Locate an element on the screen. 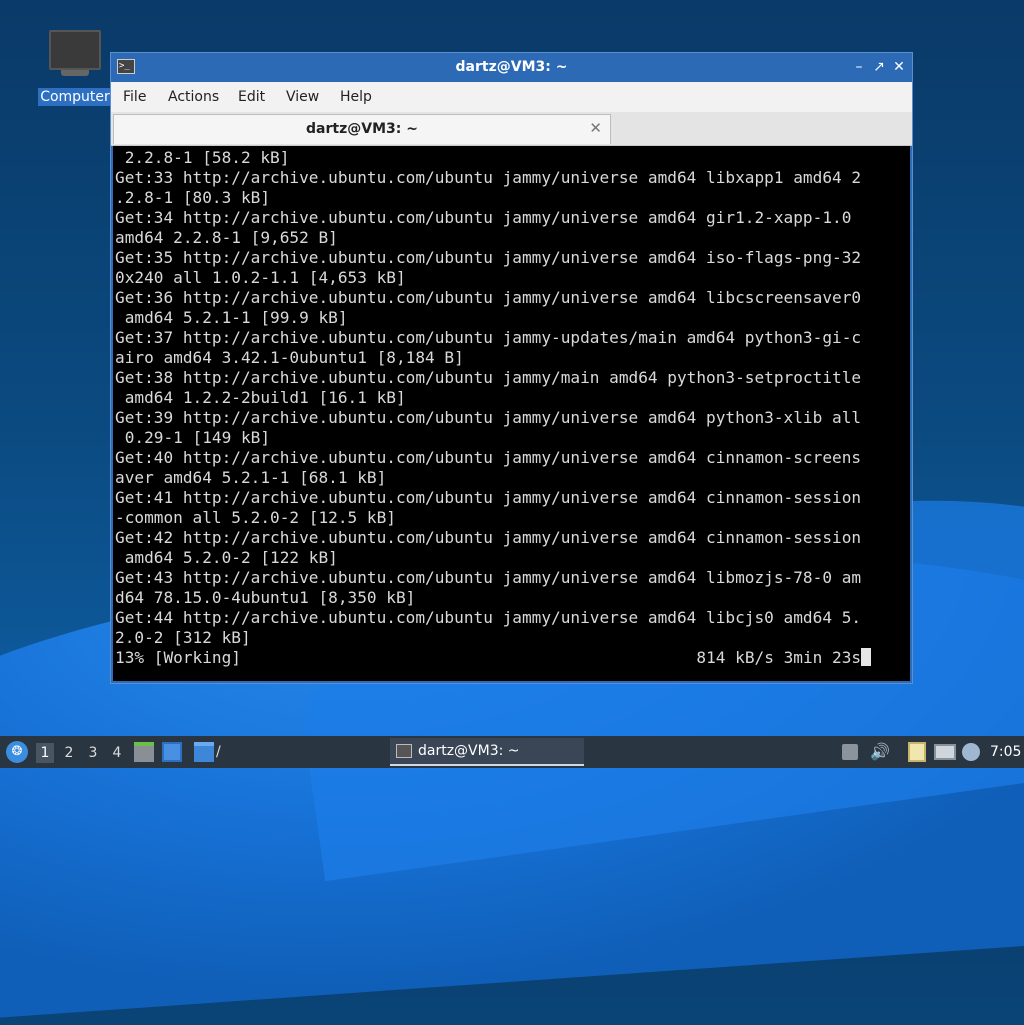 The image size is (1024, 1025). menu-help: Help is located at coordinates (356, 97).